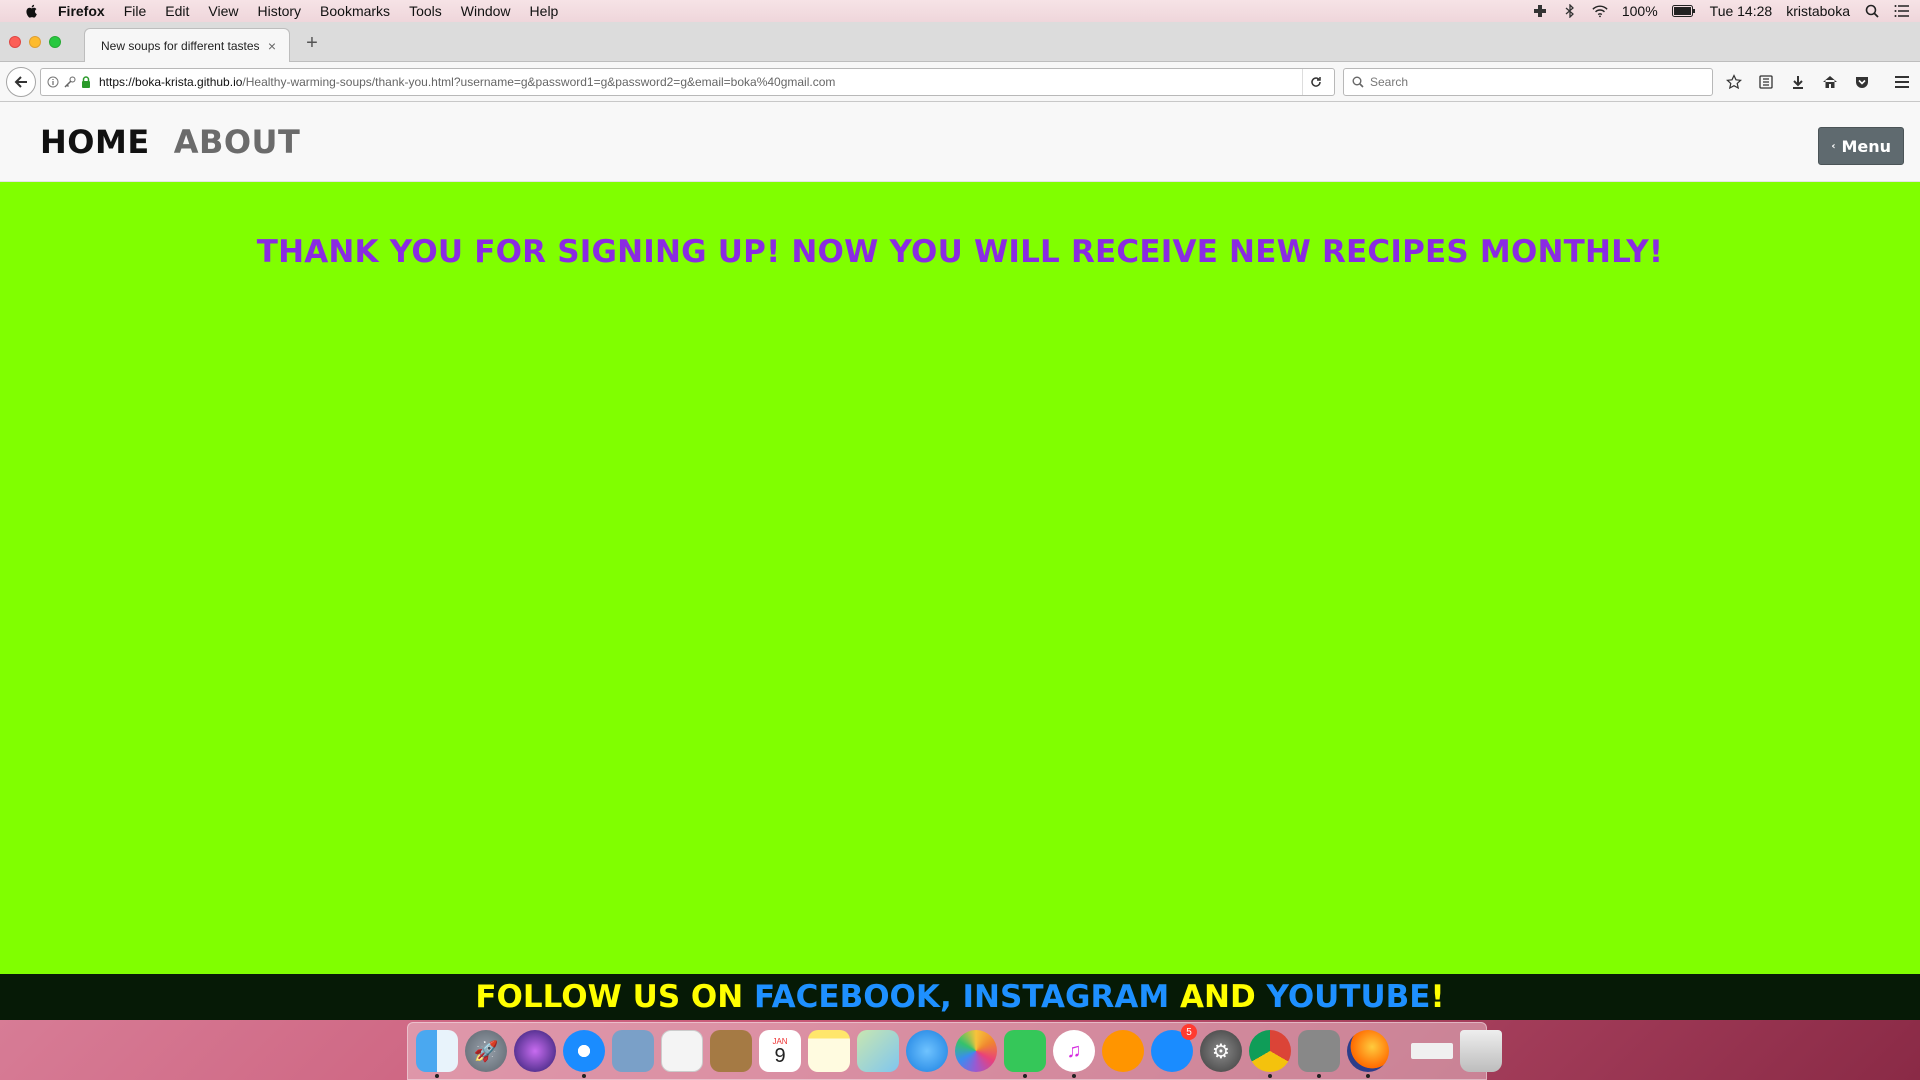 This screenshot has height=1080, width=1920. Describe the element at coordinates (279, 11) in the screenshot. I see `menu-history: History` at that location.